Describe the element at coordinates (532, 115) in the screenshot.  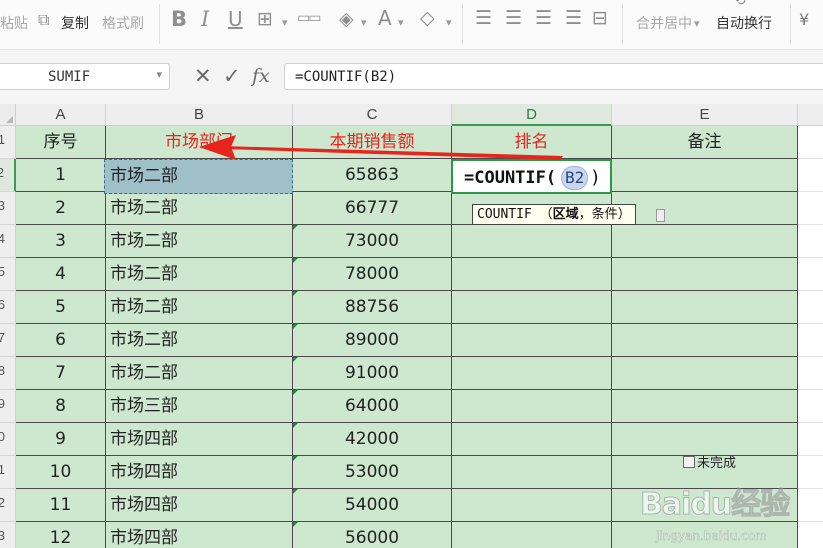
I see `column-header-d: D` at that location.